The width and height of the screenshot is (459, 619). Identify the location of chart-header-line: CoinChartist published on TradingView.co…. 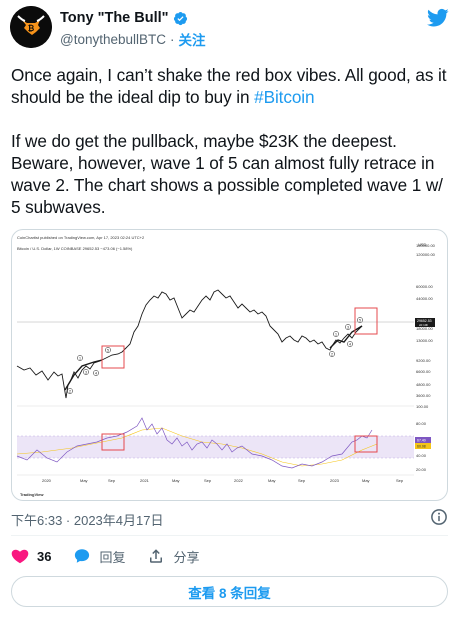
(81, 237).